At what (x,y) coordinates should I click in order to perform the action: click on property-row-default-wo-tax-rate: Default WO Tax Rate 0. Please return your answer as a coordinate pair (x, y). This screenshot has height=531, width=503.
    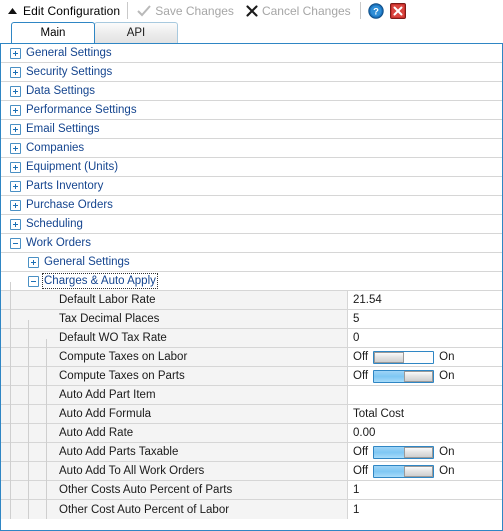
    Looking at the image, I should click on (251, 338).